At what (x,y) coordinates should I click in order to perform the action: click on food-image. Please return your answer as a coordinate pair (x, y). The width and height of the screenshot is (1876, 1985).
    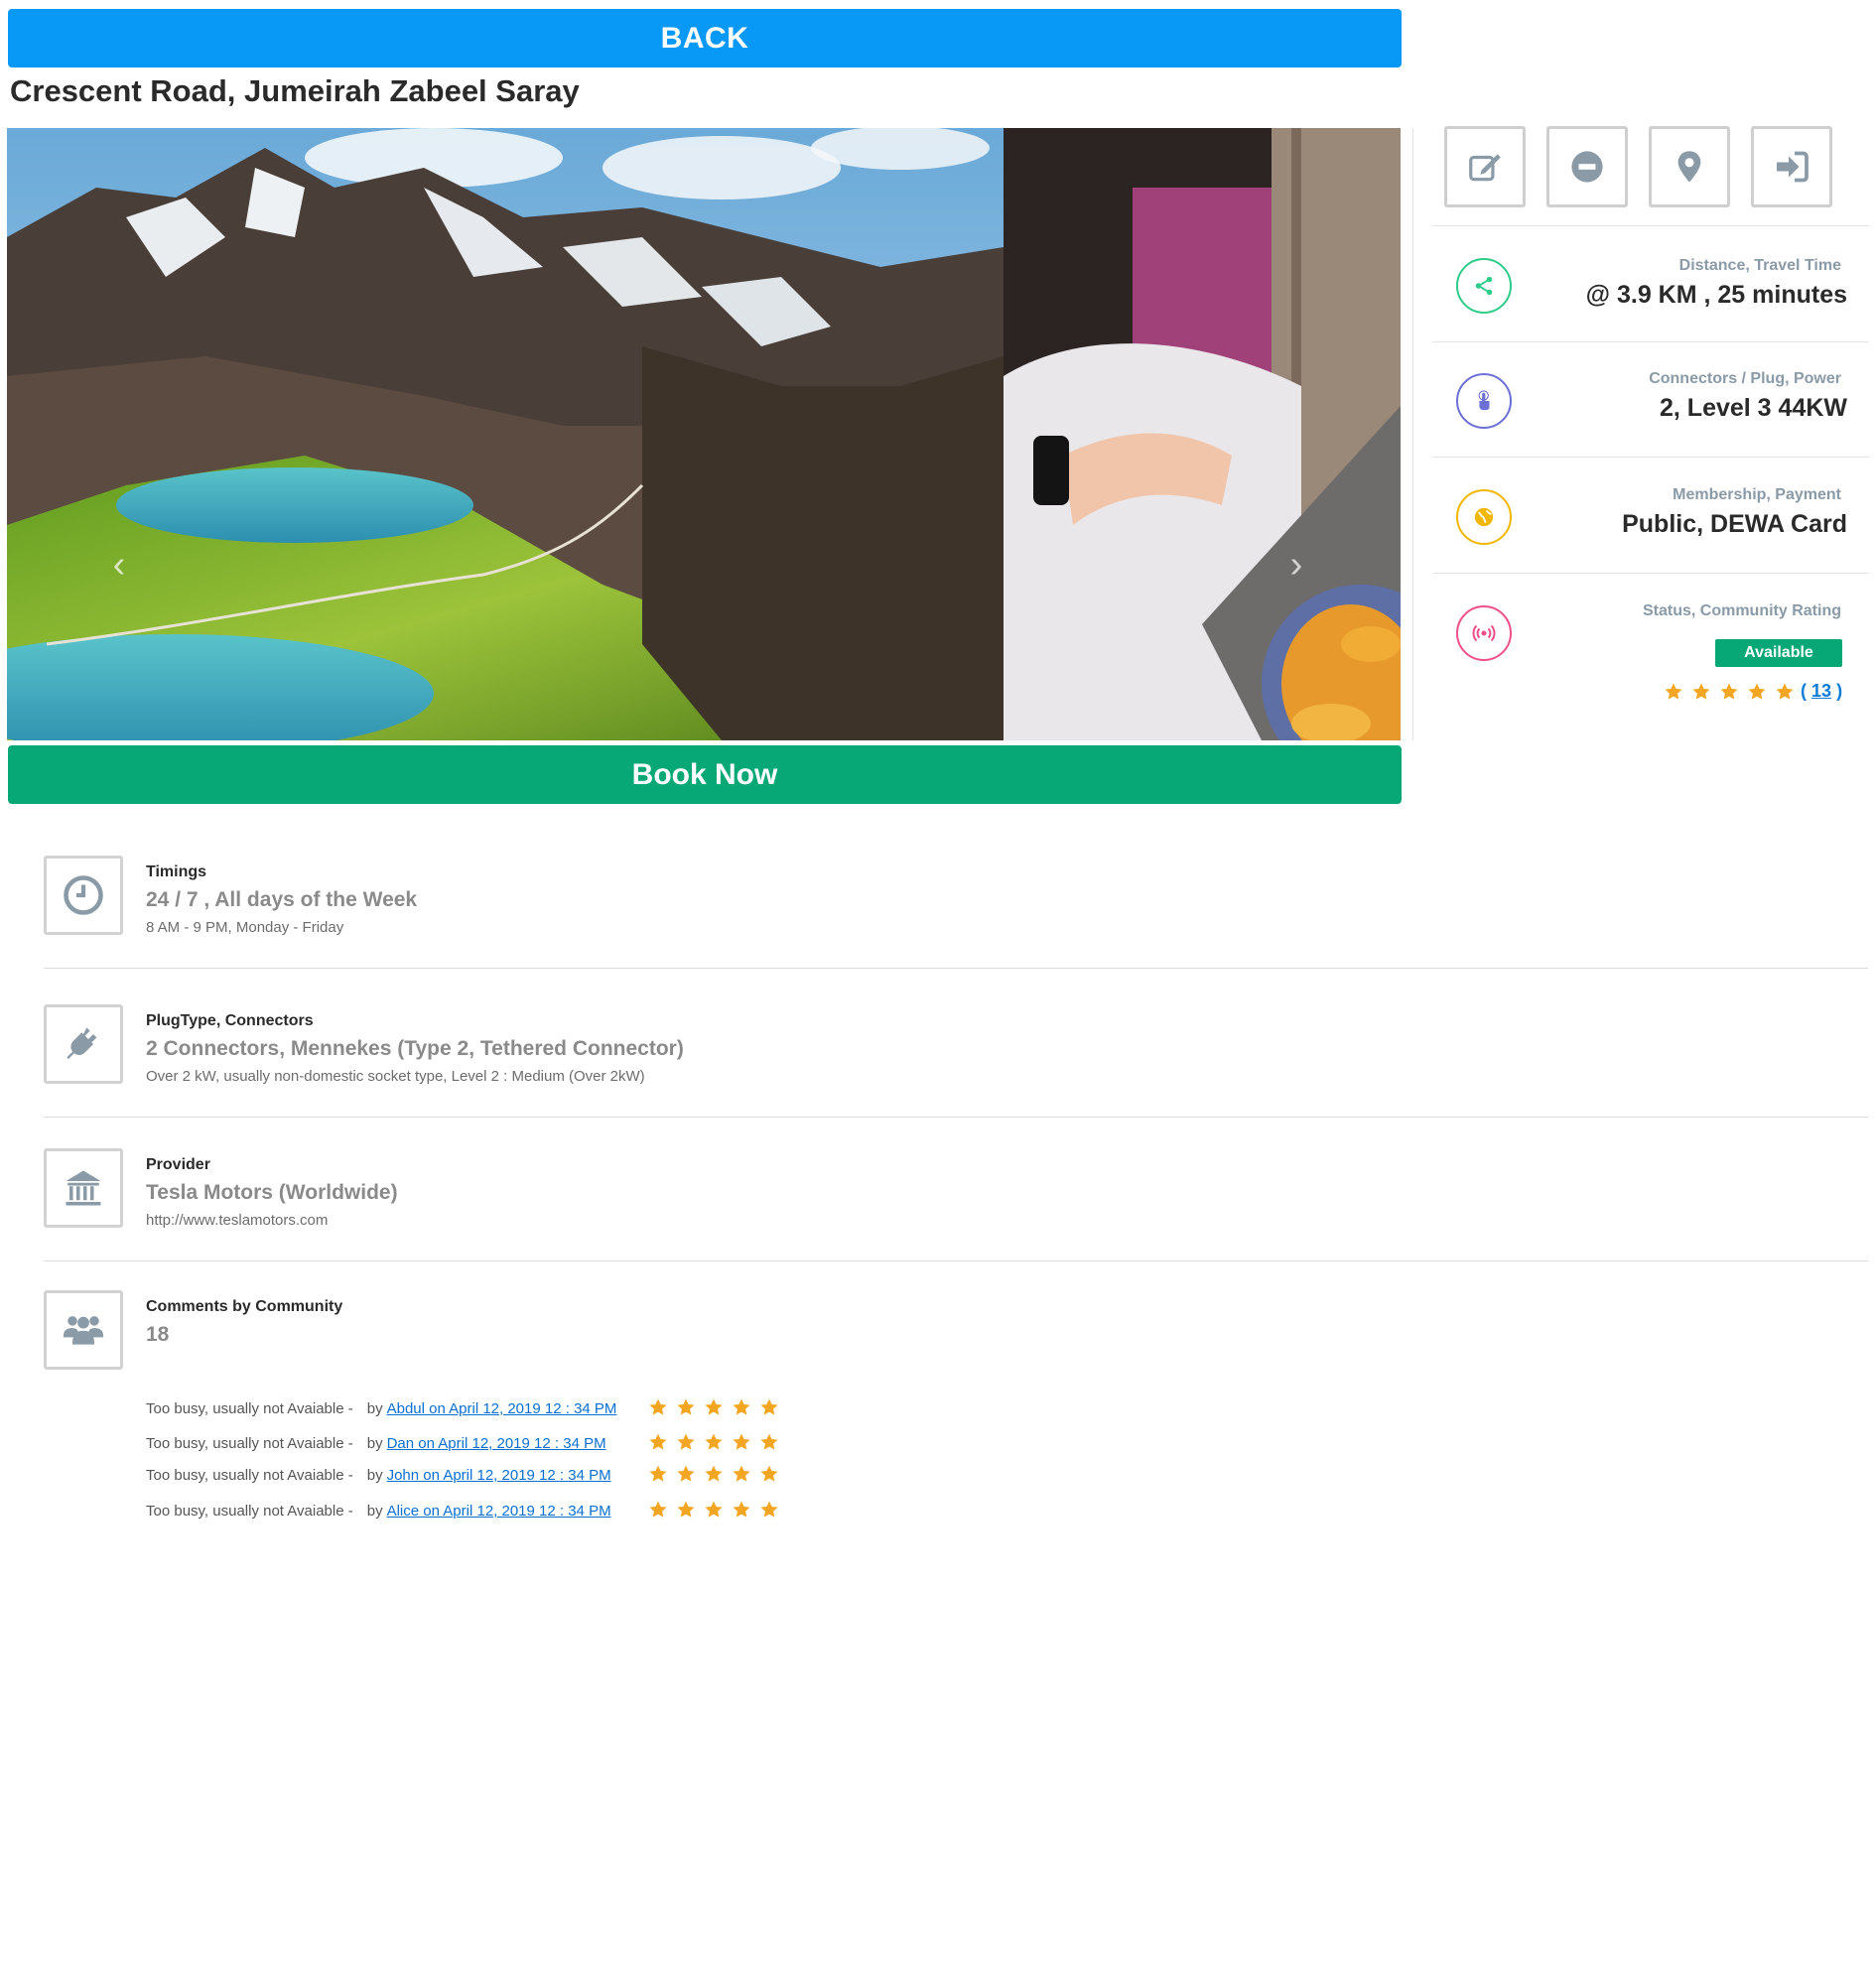
    Looking at the image, I should click on (1202, 434).